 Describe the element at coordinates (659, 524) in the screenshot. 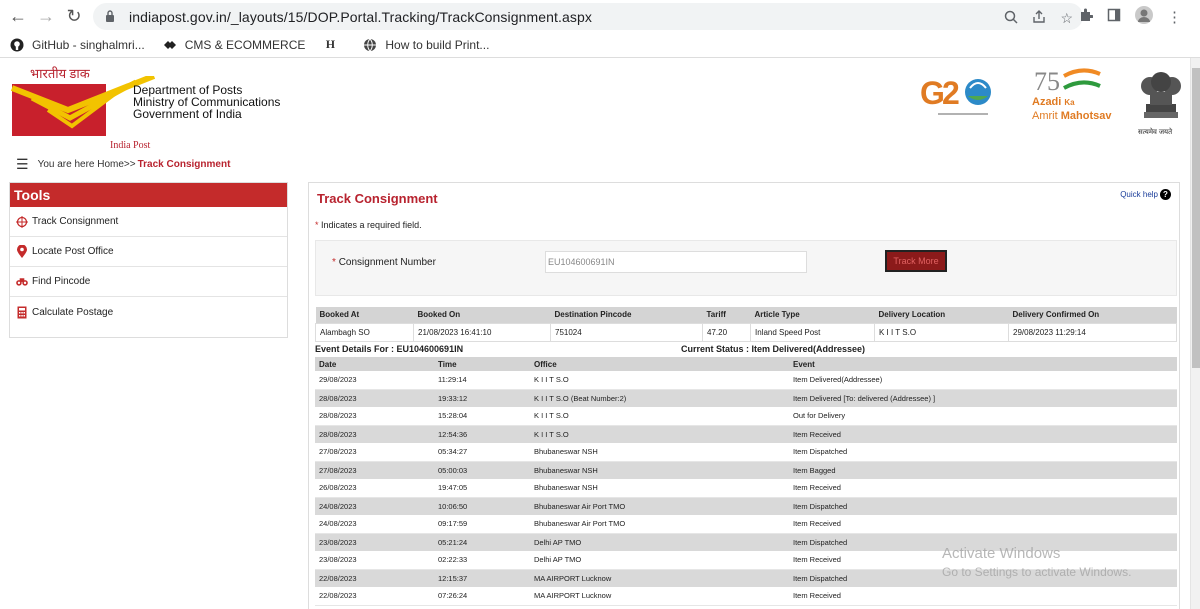

I see `table-cell: Bhubaneswar Air Port TMO` at that location.